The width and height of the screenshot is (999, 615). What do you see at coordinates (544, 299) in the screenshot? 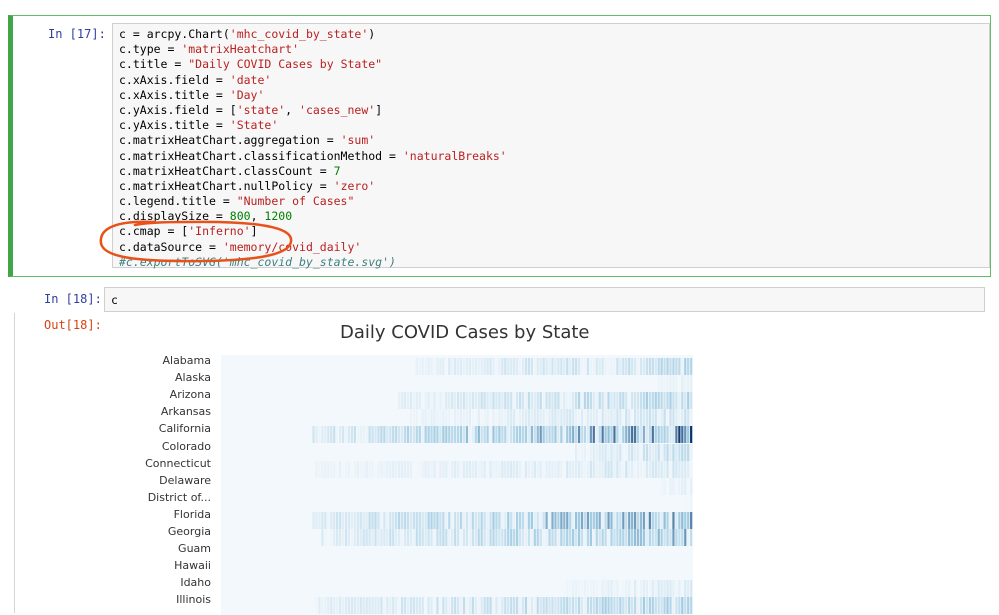
I see `code-editor-18: c` at bounding box center [544, 299].